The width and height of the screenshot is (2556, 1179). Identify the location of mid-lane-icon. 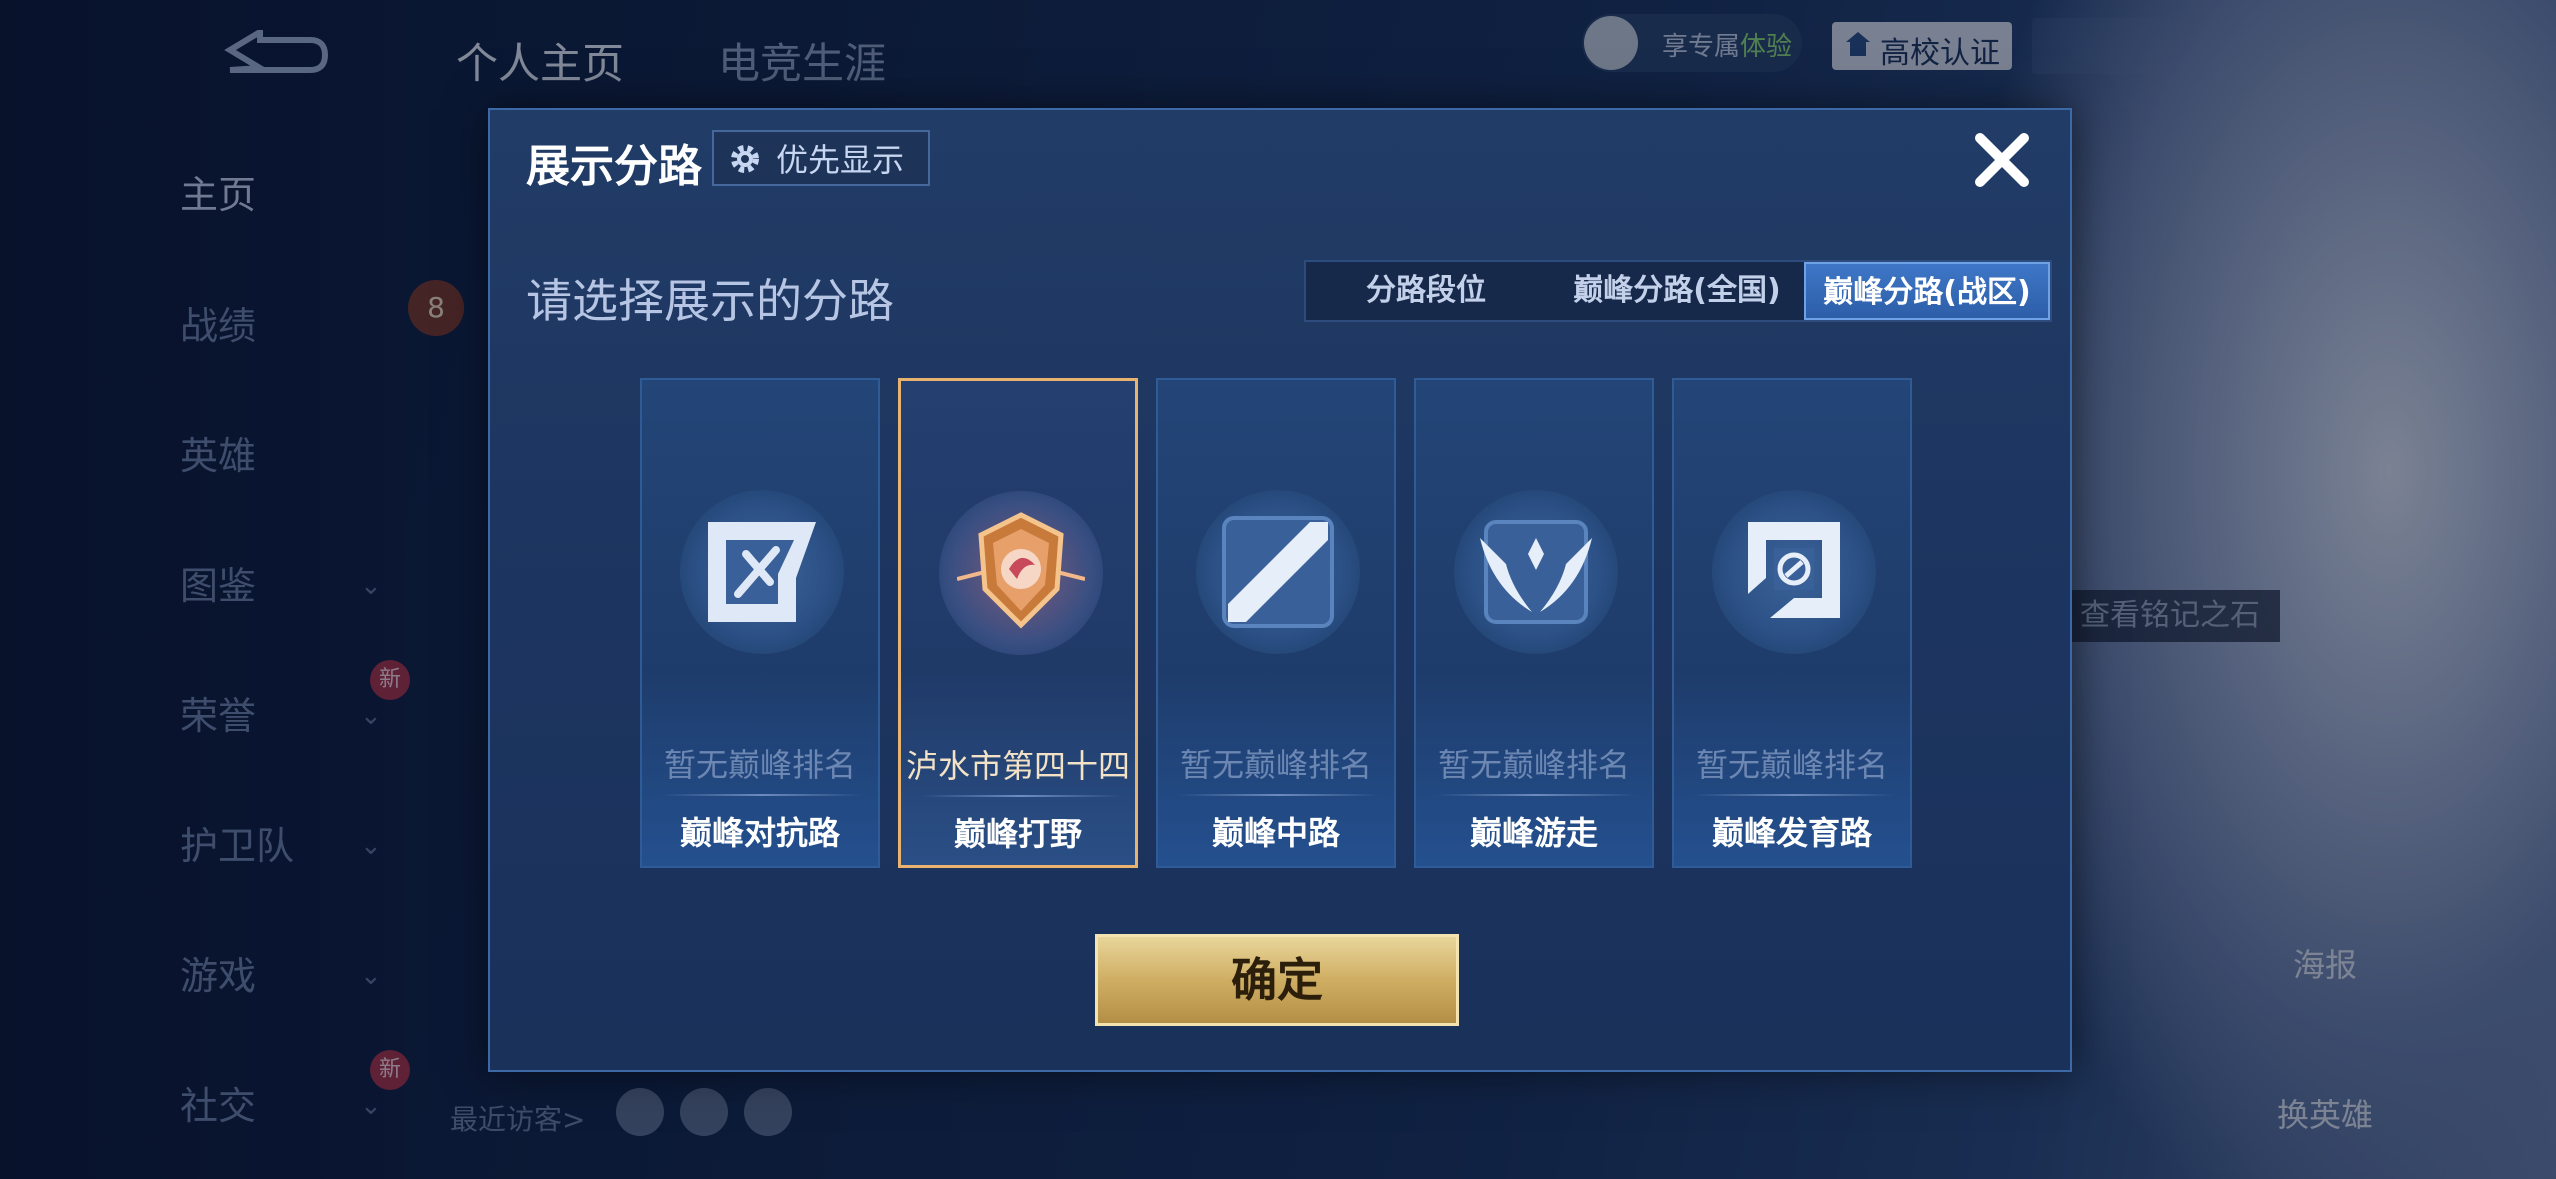
(1278, 572).